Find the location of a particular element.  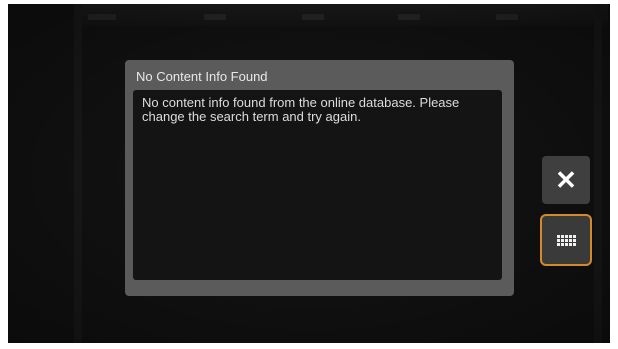

close-button: ✕ is located at coordinates (566, 180).